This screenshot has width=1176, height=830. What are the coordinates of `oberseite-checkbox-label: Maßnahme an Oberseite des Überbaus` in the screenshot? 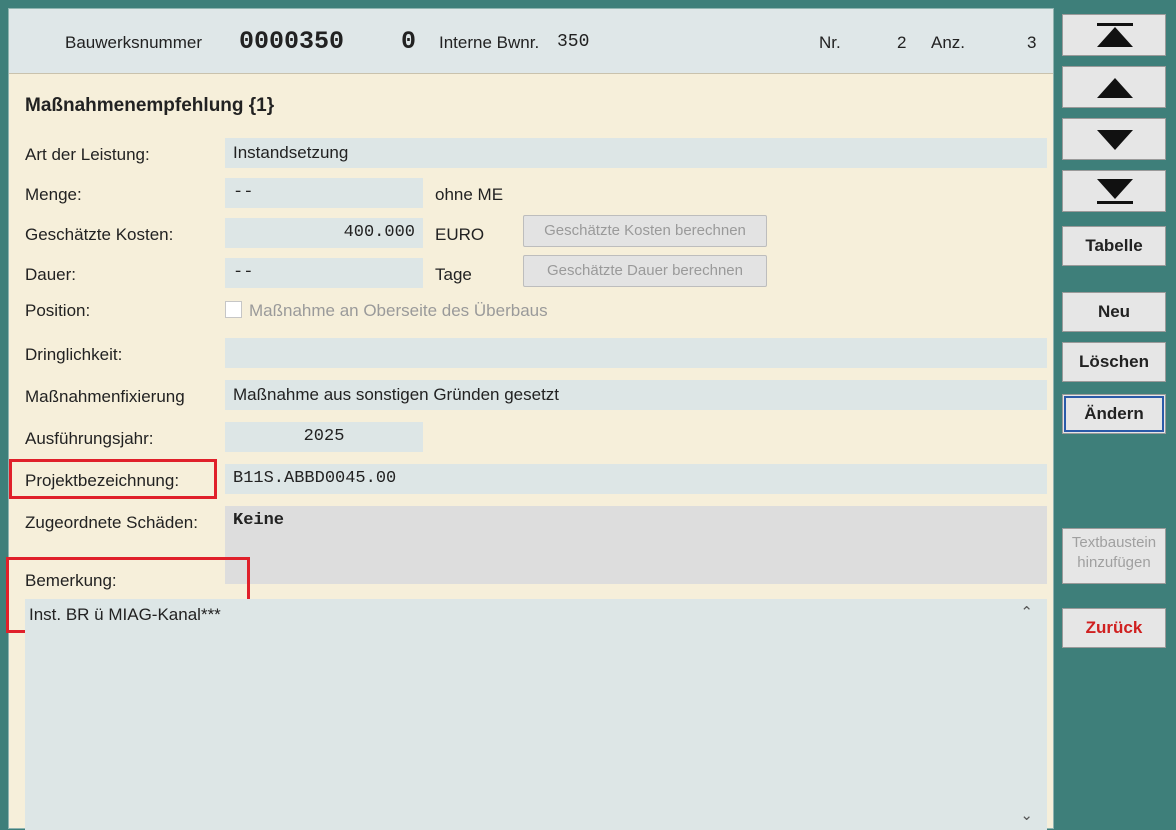 It's located at (398, 310).